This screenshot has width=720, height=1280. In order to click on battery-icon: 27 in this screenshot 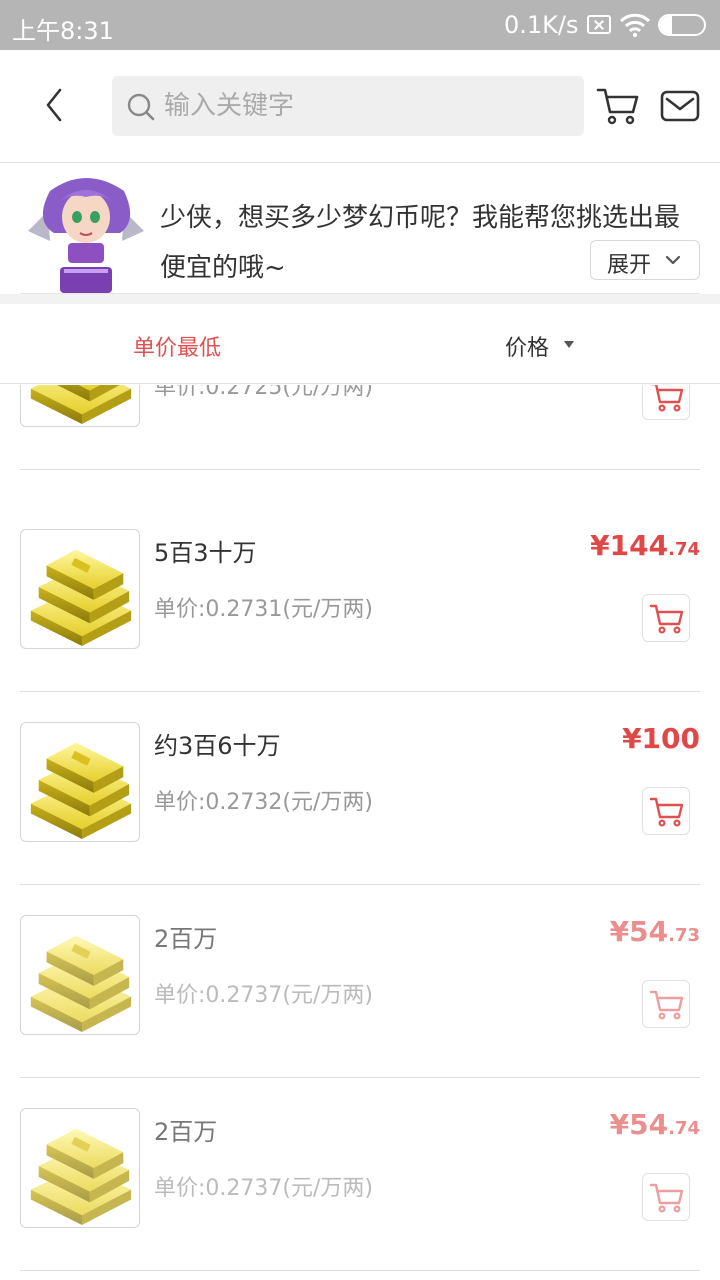, I will do `click(682, 25)`.